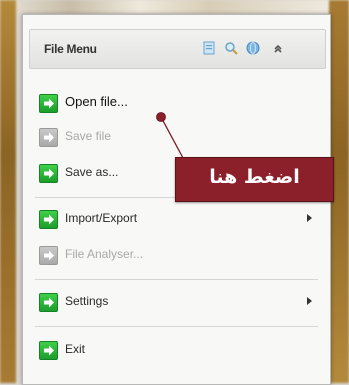 The height and width of the screenshot is (385, 349). What do you see at coordinates (254, 177) in the screenshot?
I see `callout-text: اضغط هنا` at bounding box center [254, 177].